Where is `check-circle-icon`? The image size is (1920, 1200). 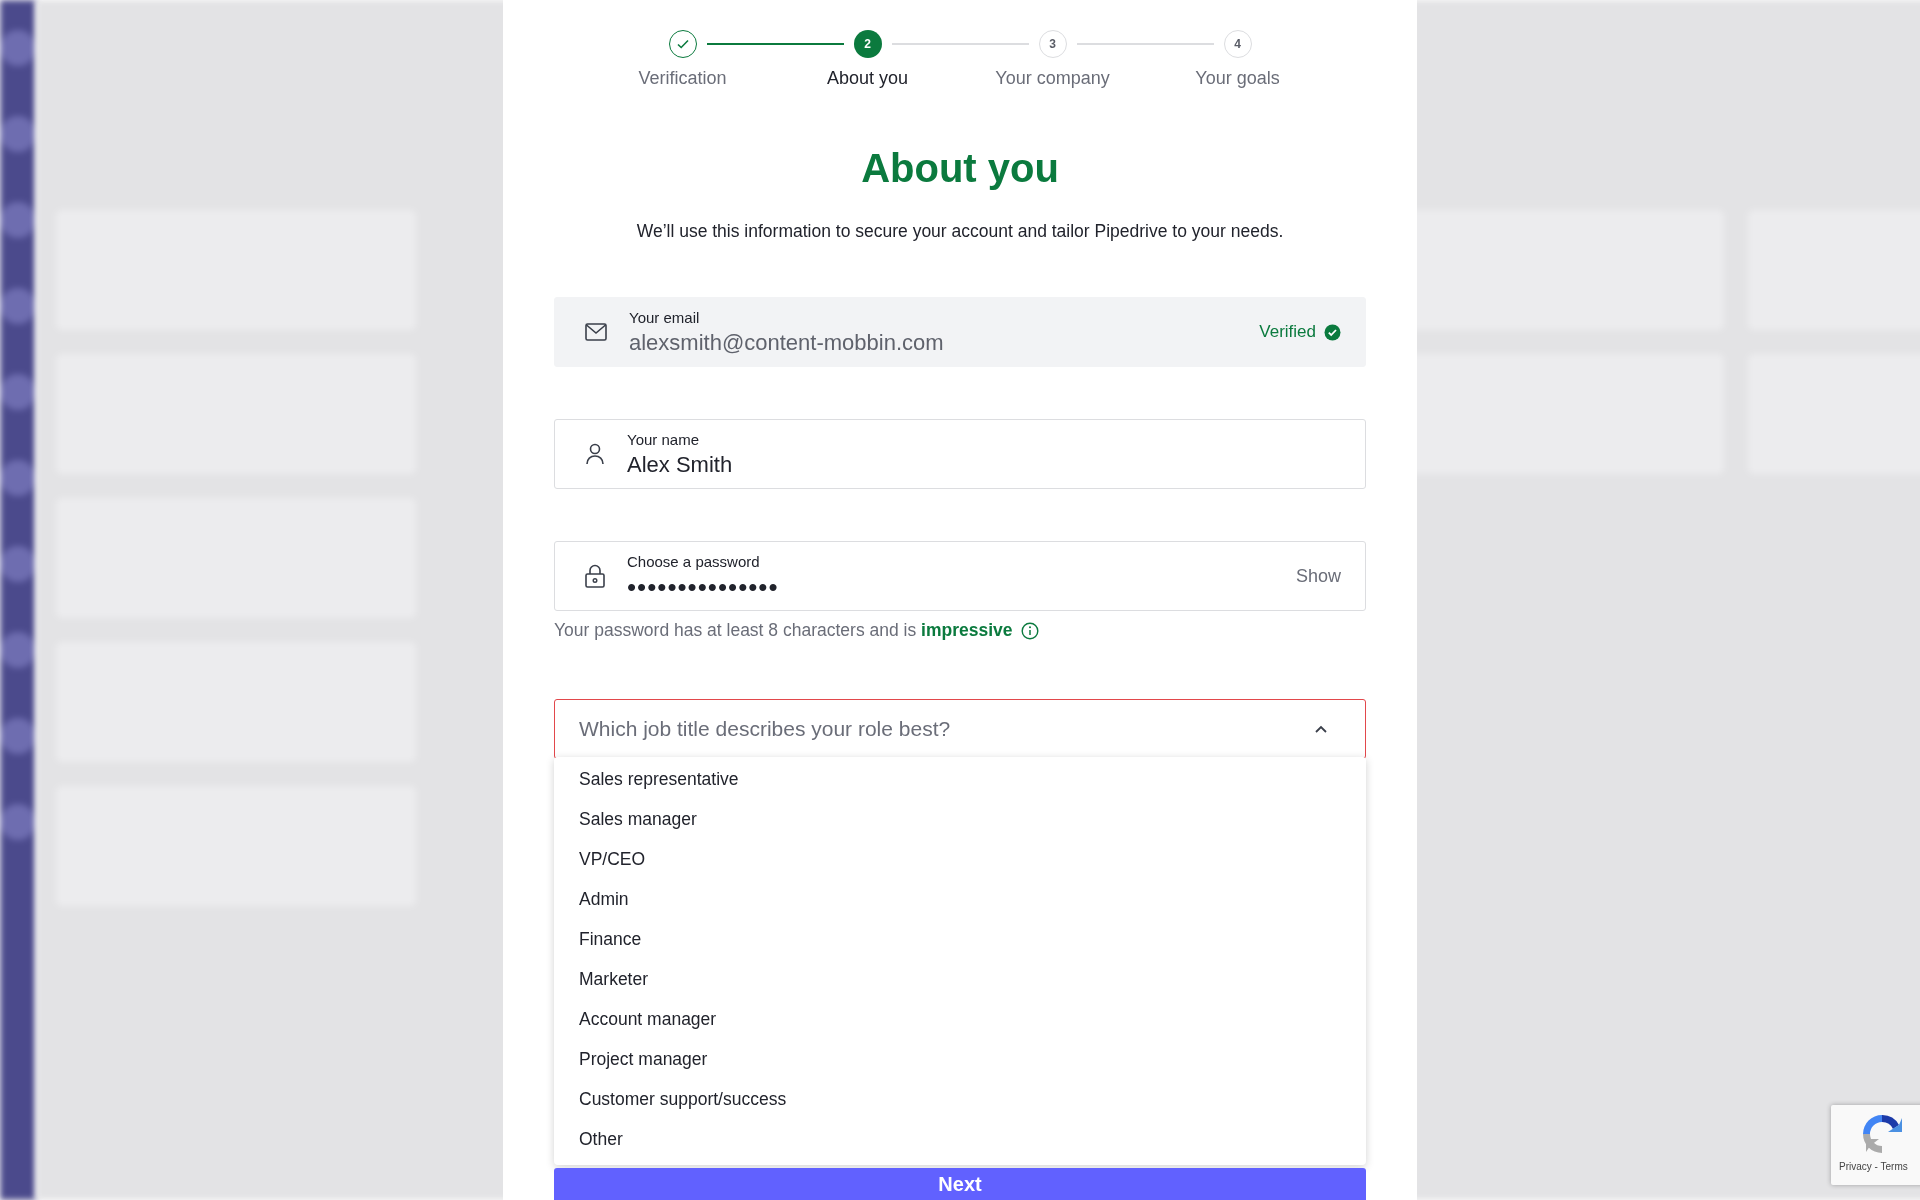 check-circle-icon is located at coordinates (1332, 332).